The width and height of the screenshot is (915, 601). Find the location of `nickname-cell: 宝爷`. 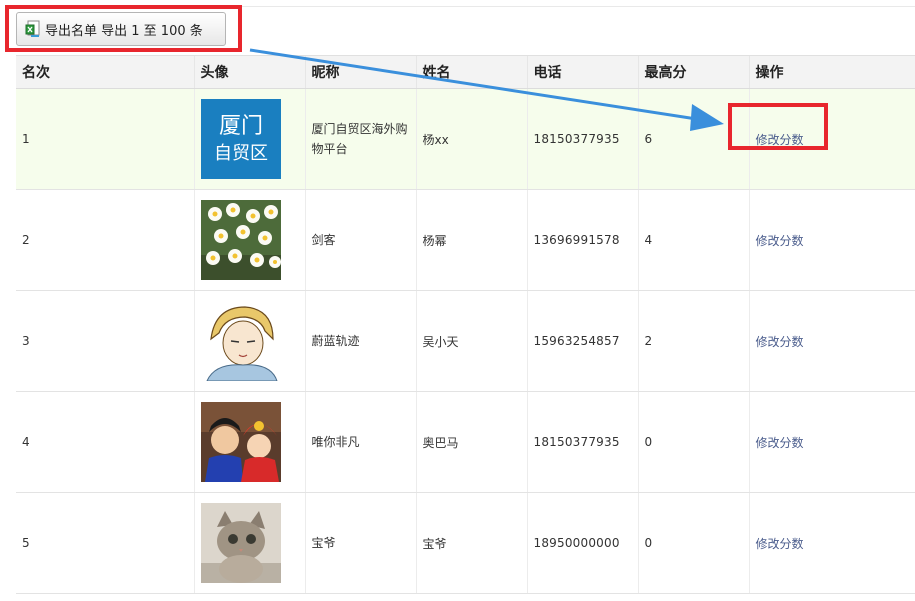

nickname-cell: 宝爷 is located at coordinates (360, 543).